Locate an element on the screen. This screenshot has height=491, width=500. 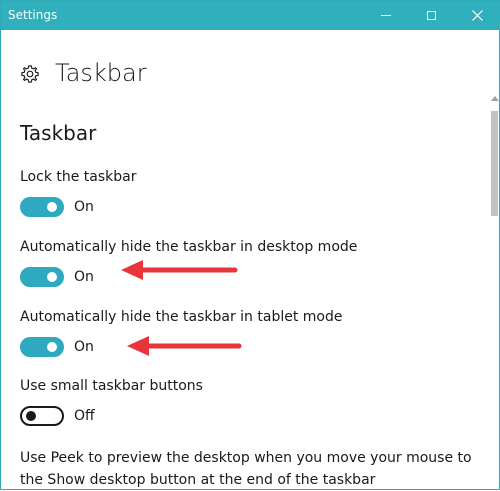
setting-label-lock-taskbar: Lock the taskbar is located at coordinates (78, 177).